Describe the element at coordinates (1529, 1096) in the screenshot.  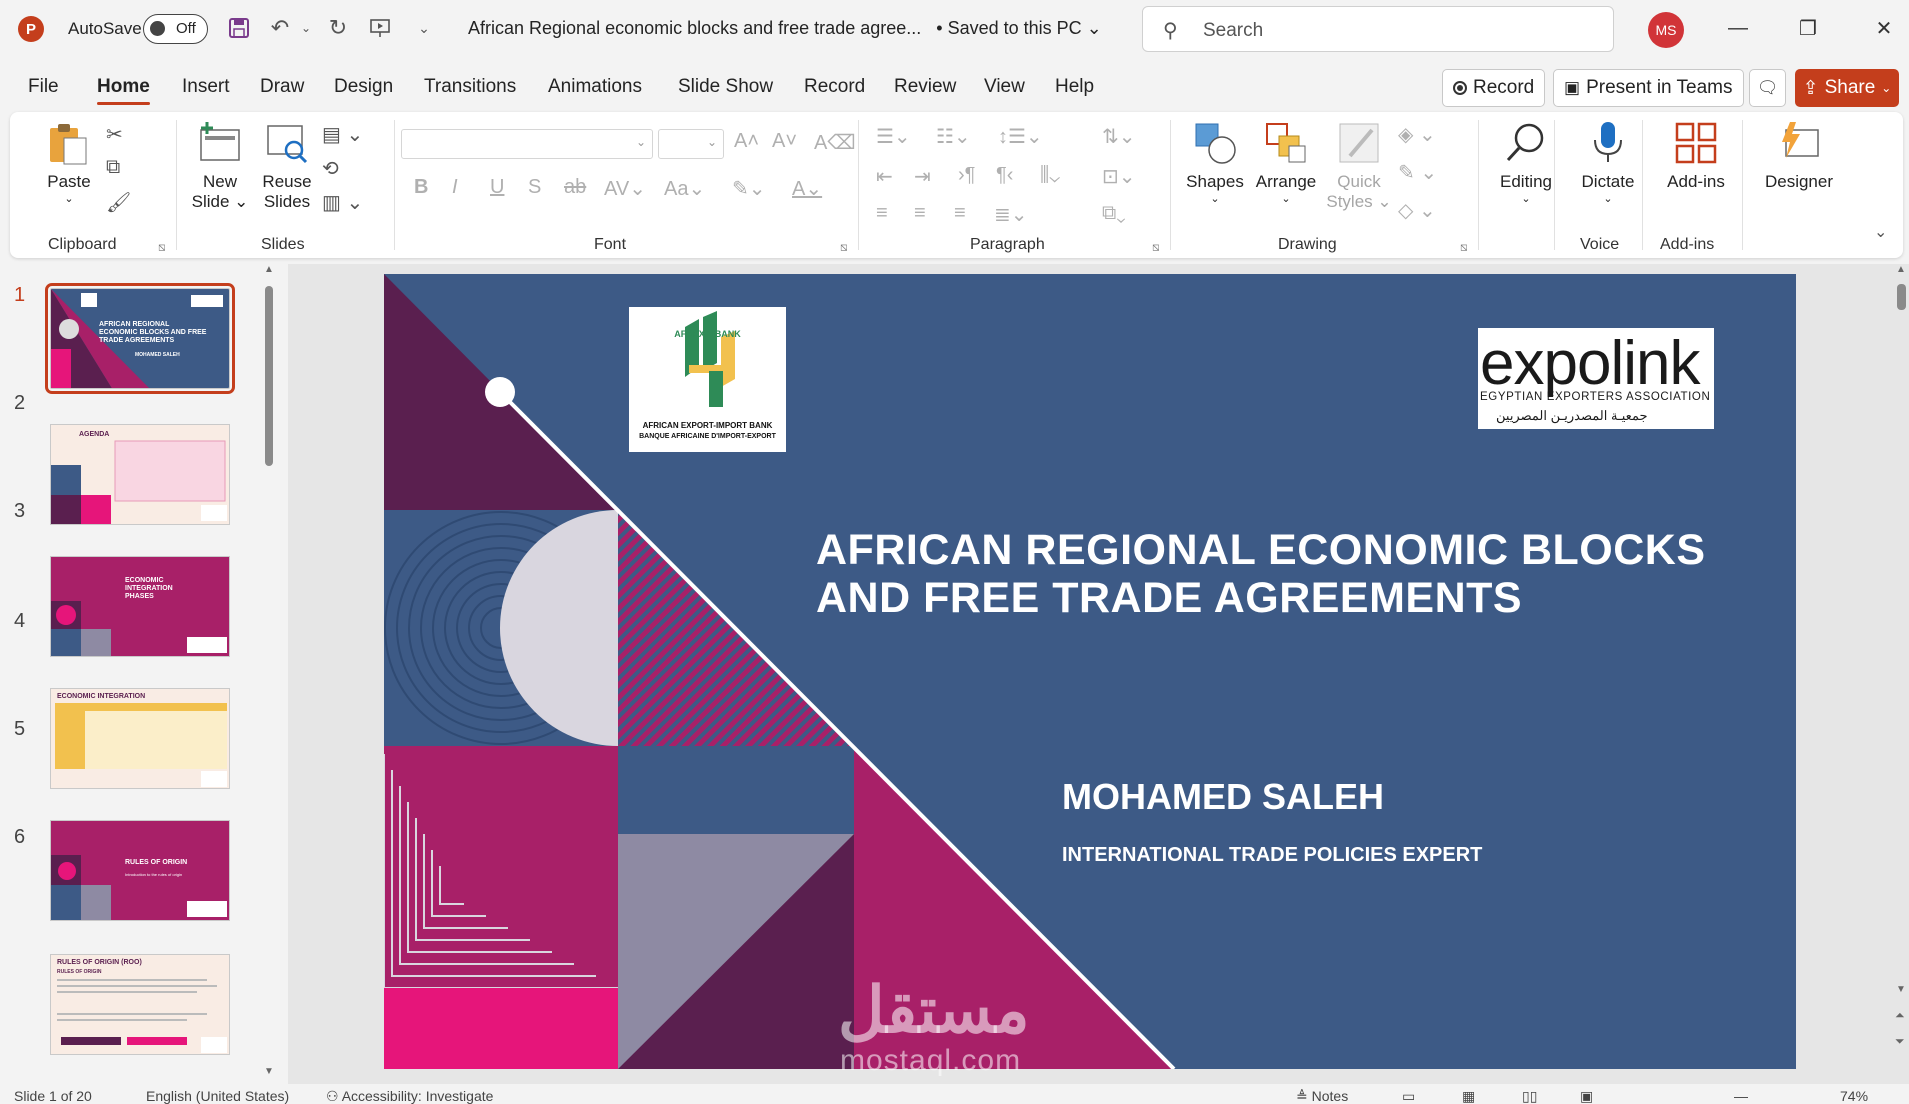
I see `reading-view-icon: ▯▯` at that location.